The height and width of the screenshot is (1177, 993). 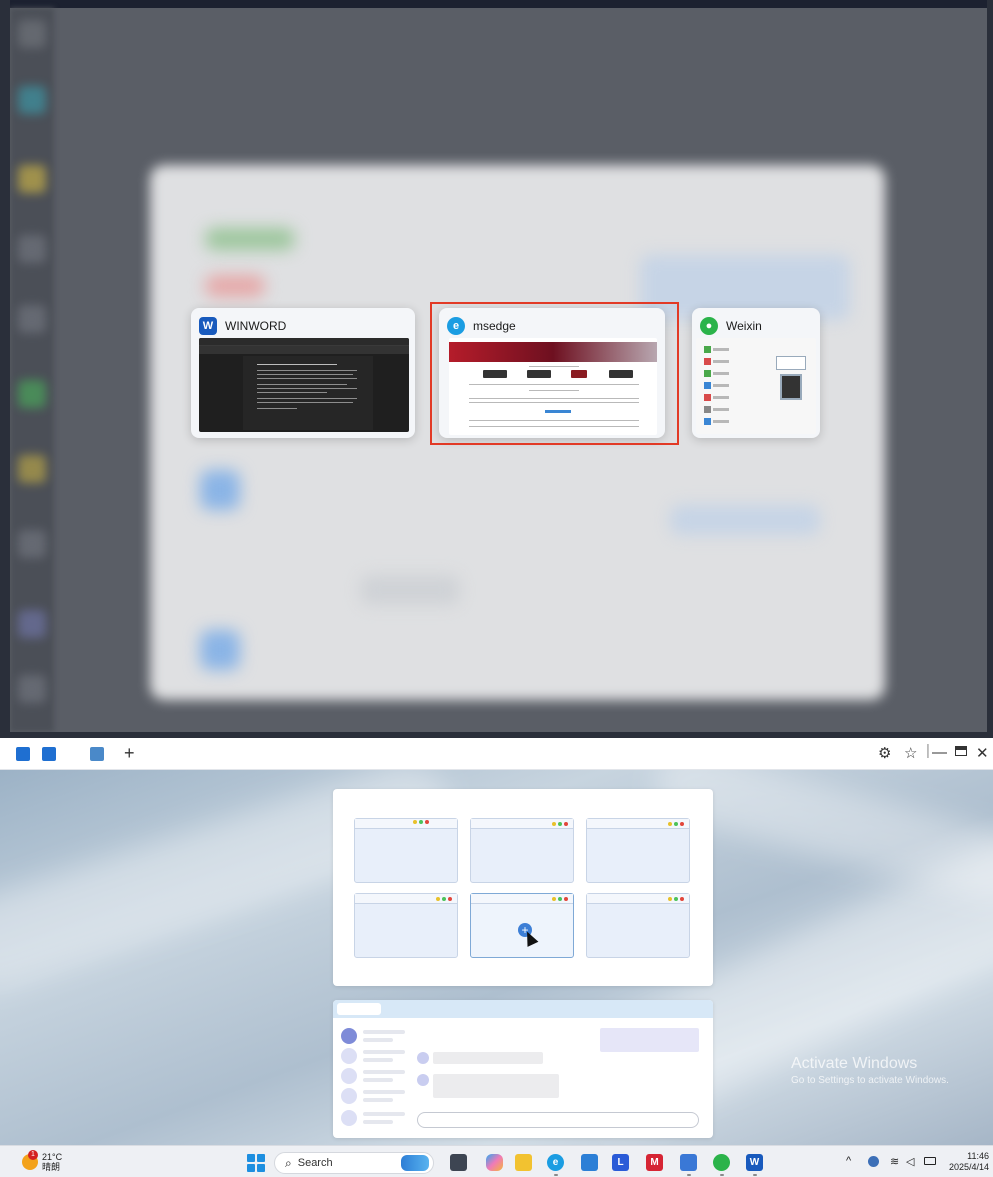 What do you see at coordinates (930, 1161) in the screenshot?
I see `battery-icon` at bounding box center [930, 1161].